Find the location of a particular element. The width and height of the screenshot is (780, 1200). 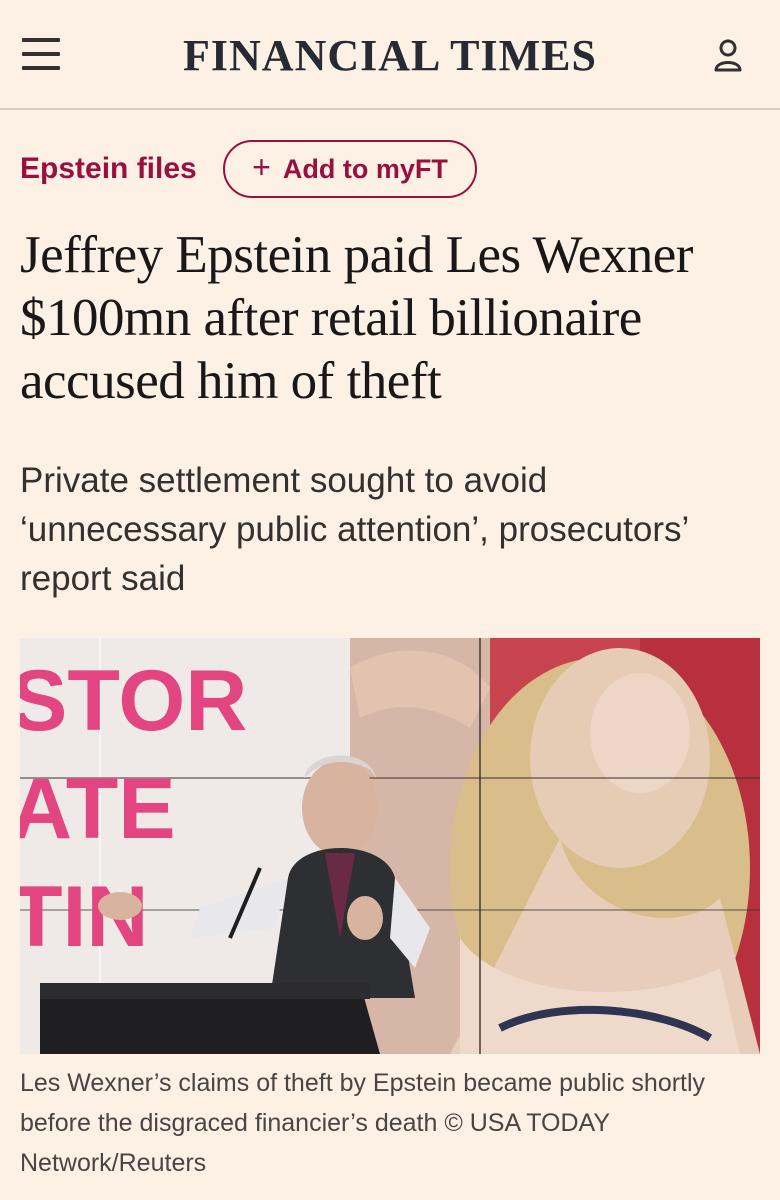

topic-row: Epstein files + Add to myFT is located at coordinates (390, 170).